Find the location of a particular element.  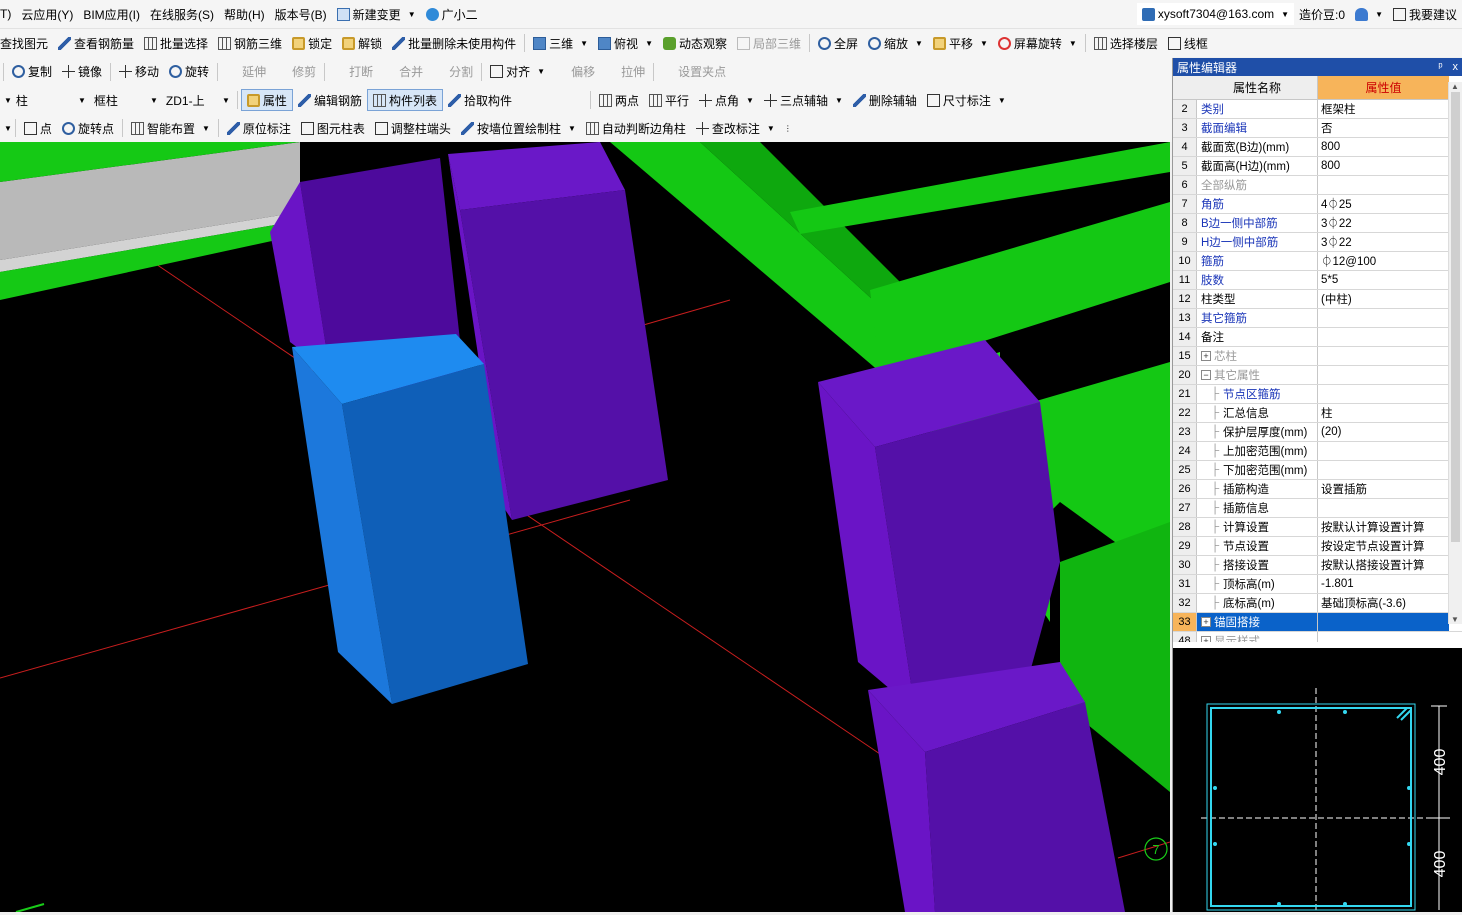

component-list-button: 构件列表 is located at coordinates (404, 100).